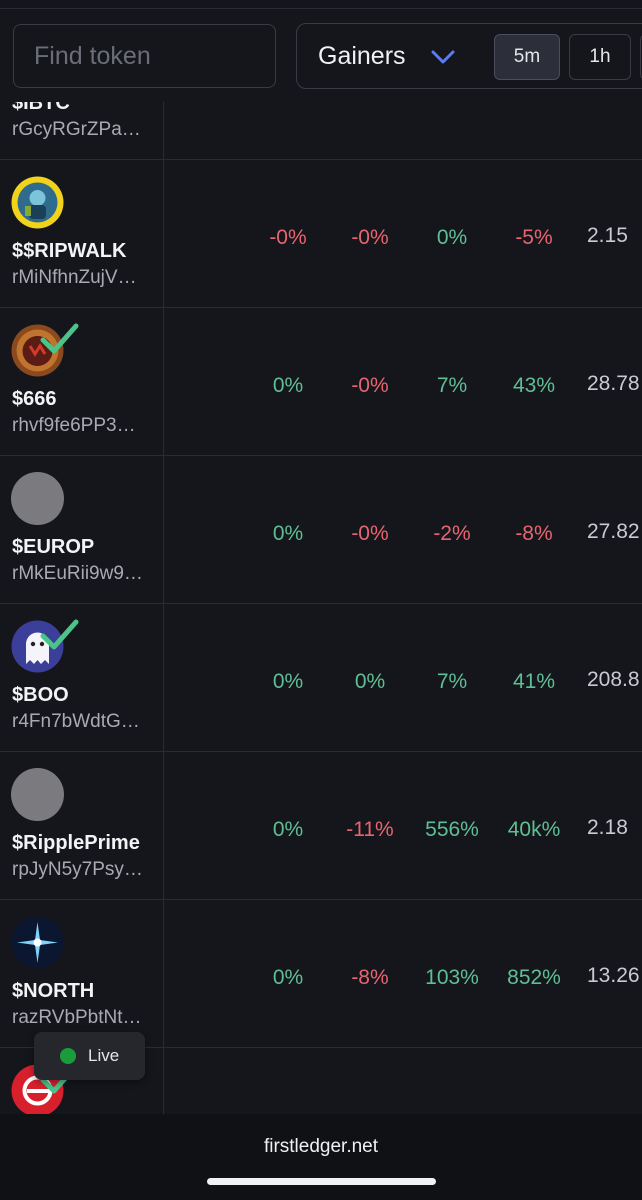 This screenshot has height=1200, width=642. What do you see at coordinates (607, 827) in the screenshot?
I see `token-price: 2.18` at bounding box center [607, 827].